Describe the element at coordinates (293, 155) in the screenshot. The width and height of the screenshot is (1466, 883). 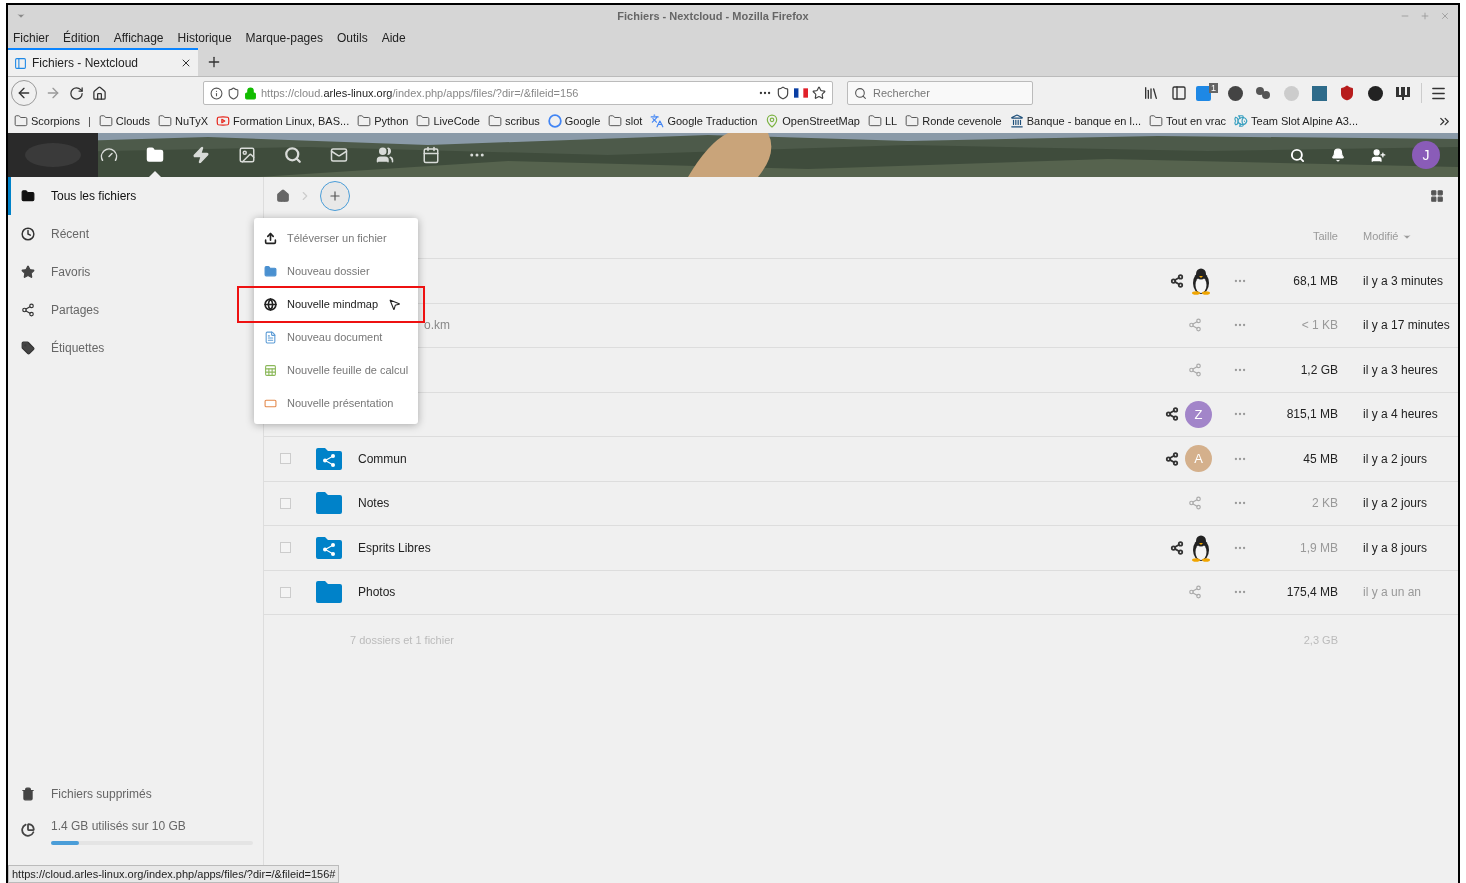
I see `chat-icon` at that location.